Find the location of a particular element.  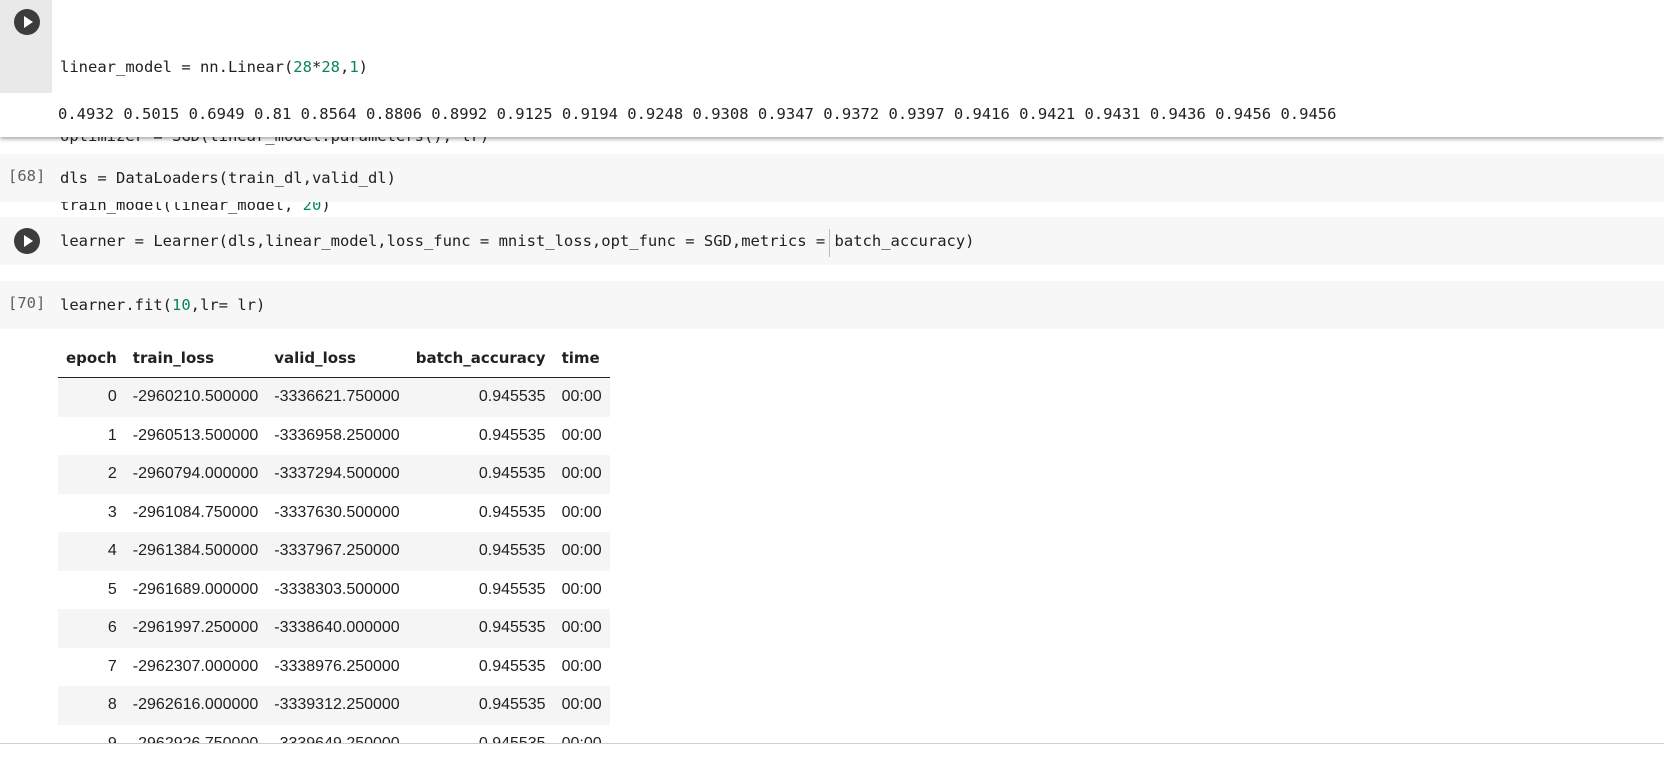

column-header-valid-loss: valid_loss is located at coordinates (336, 358).